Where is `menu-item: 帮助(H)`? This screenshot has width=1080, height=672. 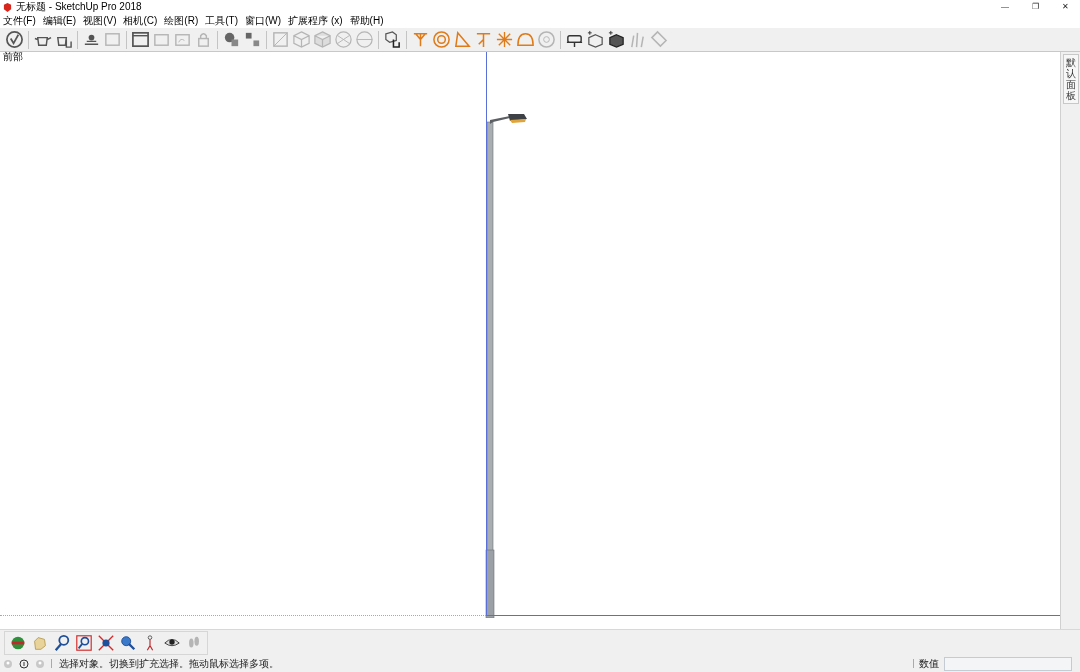
menu-item: 帮助(H) is located at coordinates (366, 21).